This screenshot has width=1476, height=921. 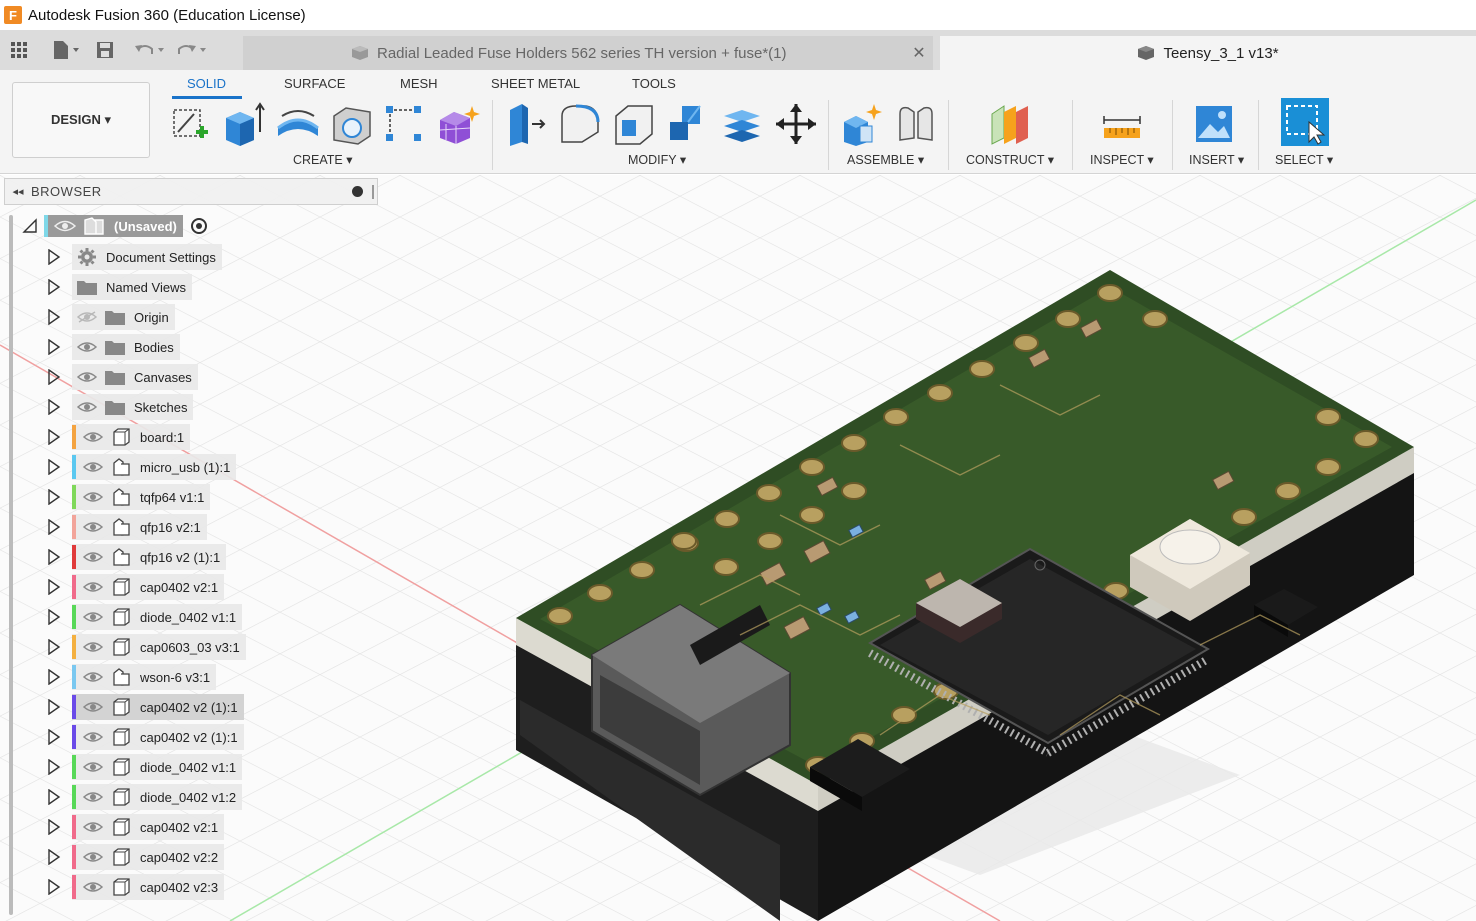 I want to click on tab-solid: SOLID, so click(x=206, y=83).